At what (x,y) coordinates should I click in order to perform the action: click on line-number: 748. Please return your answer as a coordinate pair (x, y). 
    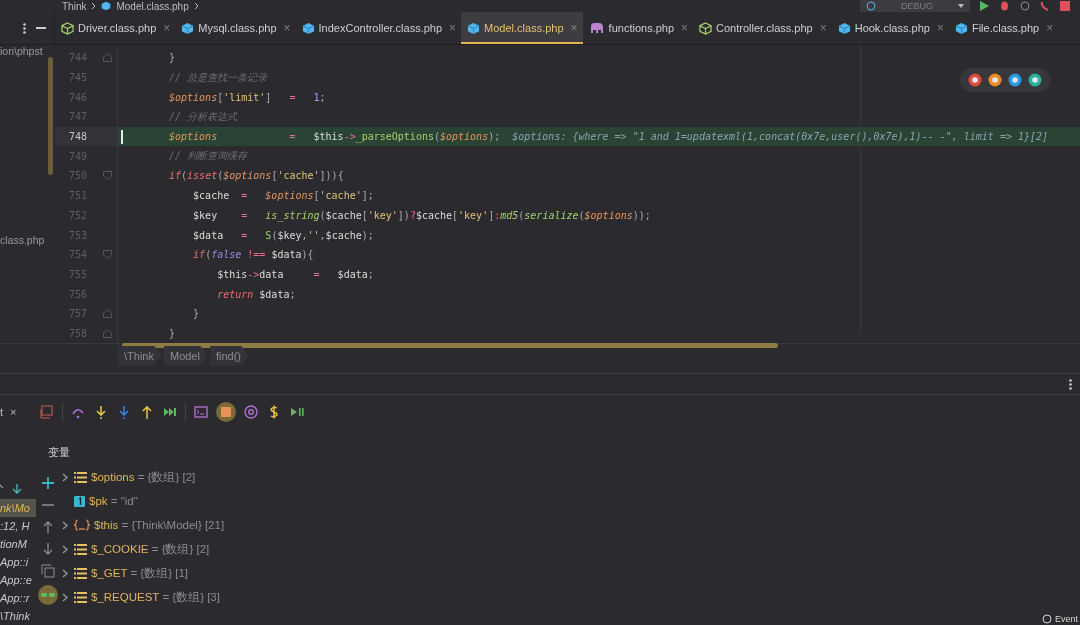
    Looking at the image, I should click on (78, 137).